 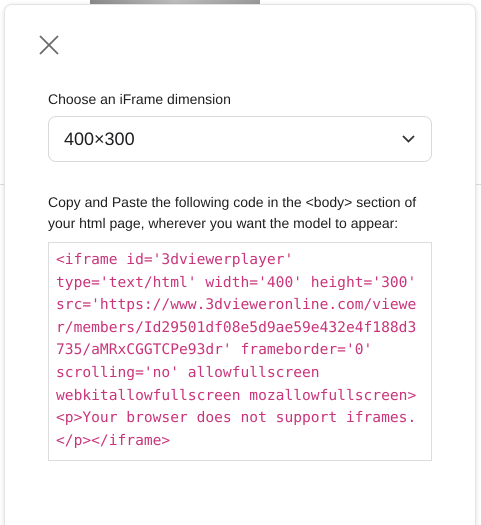 I want to click on close-button, so click(x=49, y=45).